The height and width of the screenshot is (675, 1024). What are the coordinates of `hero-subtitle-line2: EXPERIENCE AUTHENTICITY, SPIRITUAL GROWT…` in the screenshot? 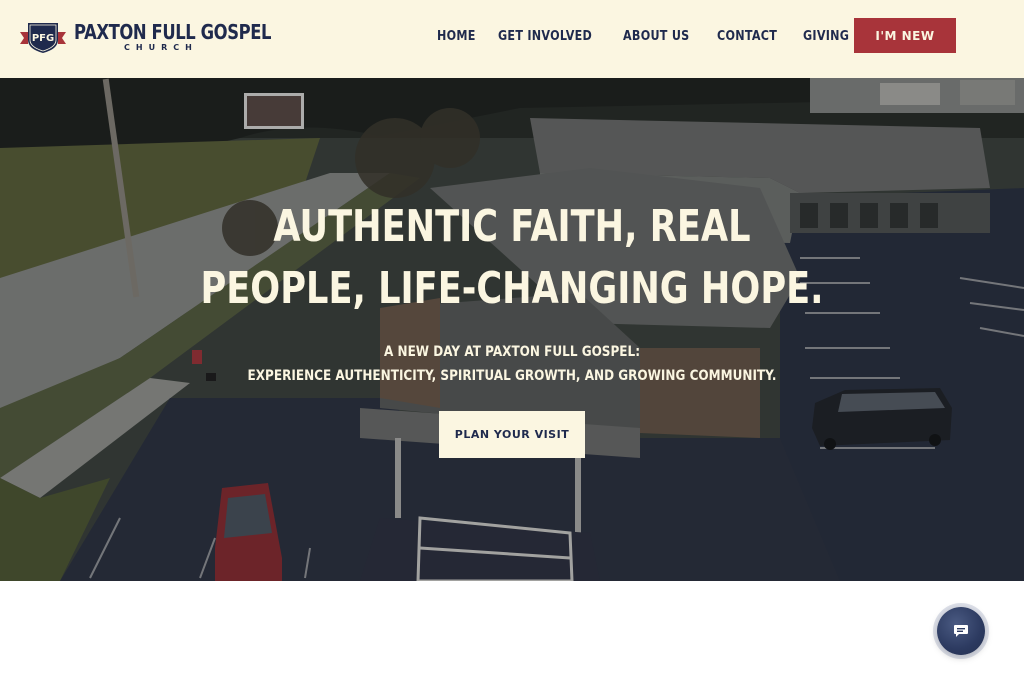 It's located at (512, 376).